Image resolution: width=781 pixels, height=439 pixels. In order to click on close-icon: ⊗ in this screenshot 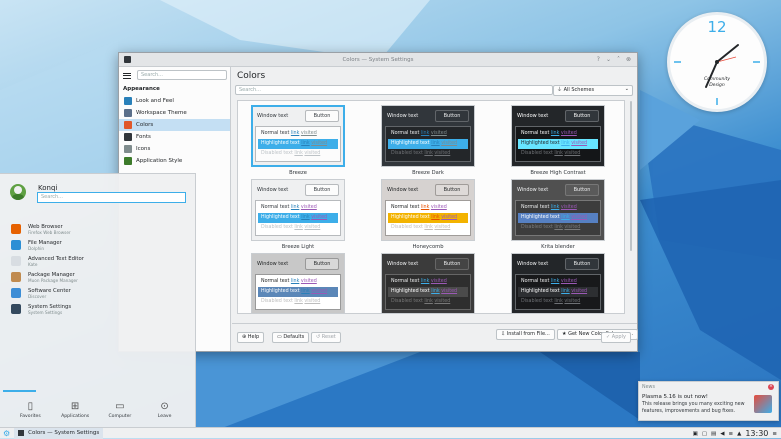, I will do `click(628, 59)`.